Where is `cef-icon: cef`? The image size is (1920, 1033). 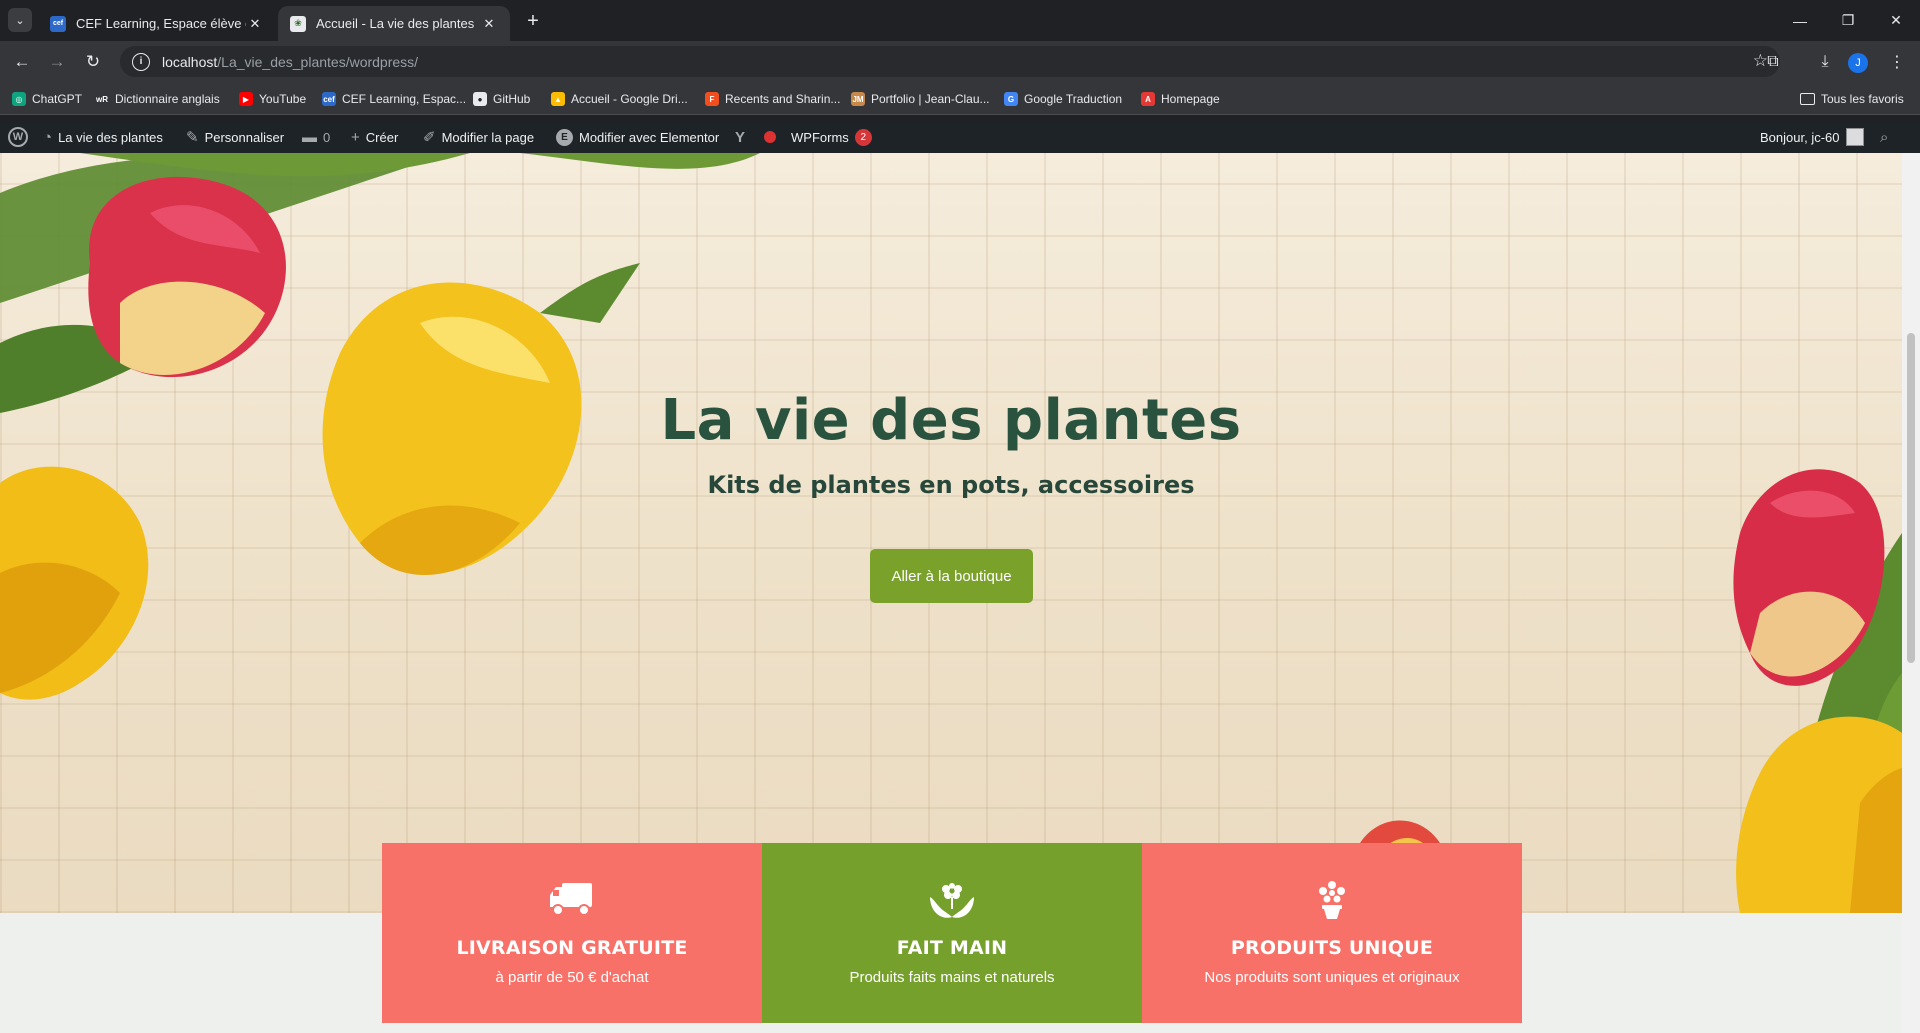
cef-icon: cef is located at coordinates (329, 99).